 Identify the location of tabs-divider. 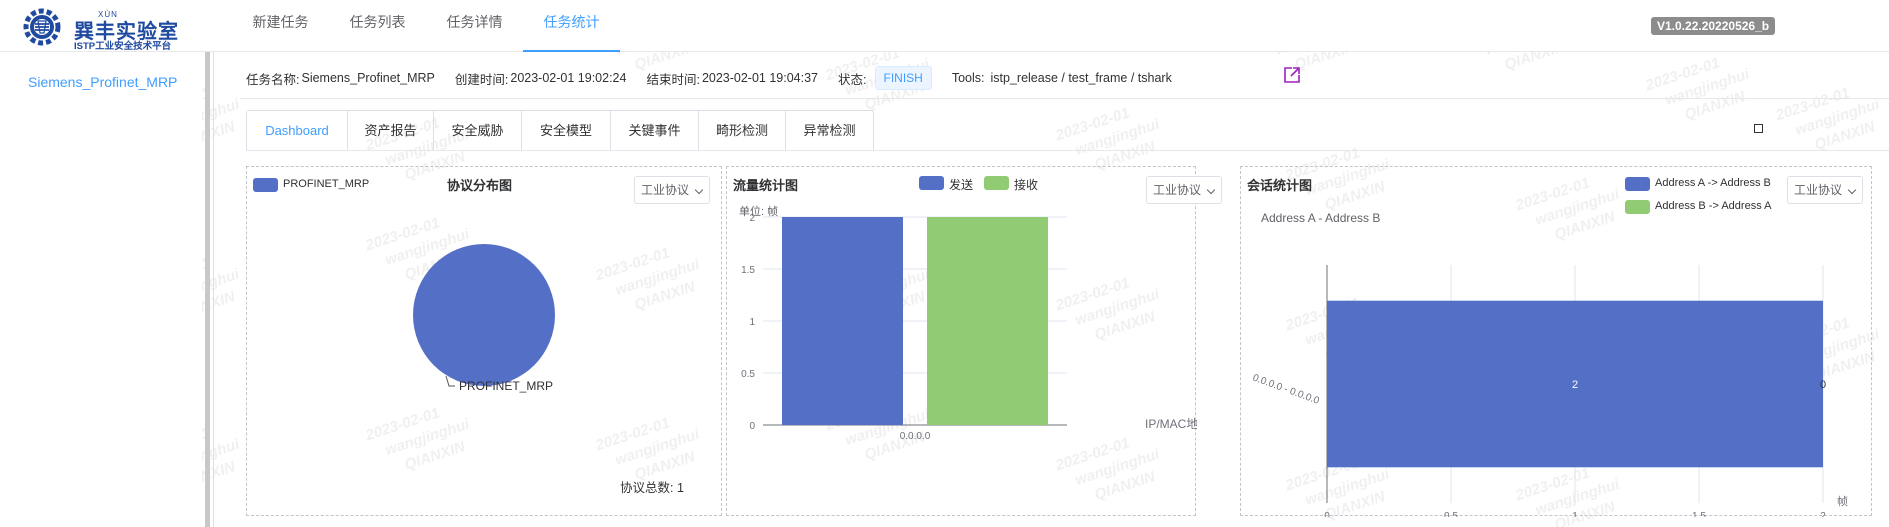
(1067, 150).